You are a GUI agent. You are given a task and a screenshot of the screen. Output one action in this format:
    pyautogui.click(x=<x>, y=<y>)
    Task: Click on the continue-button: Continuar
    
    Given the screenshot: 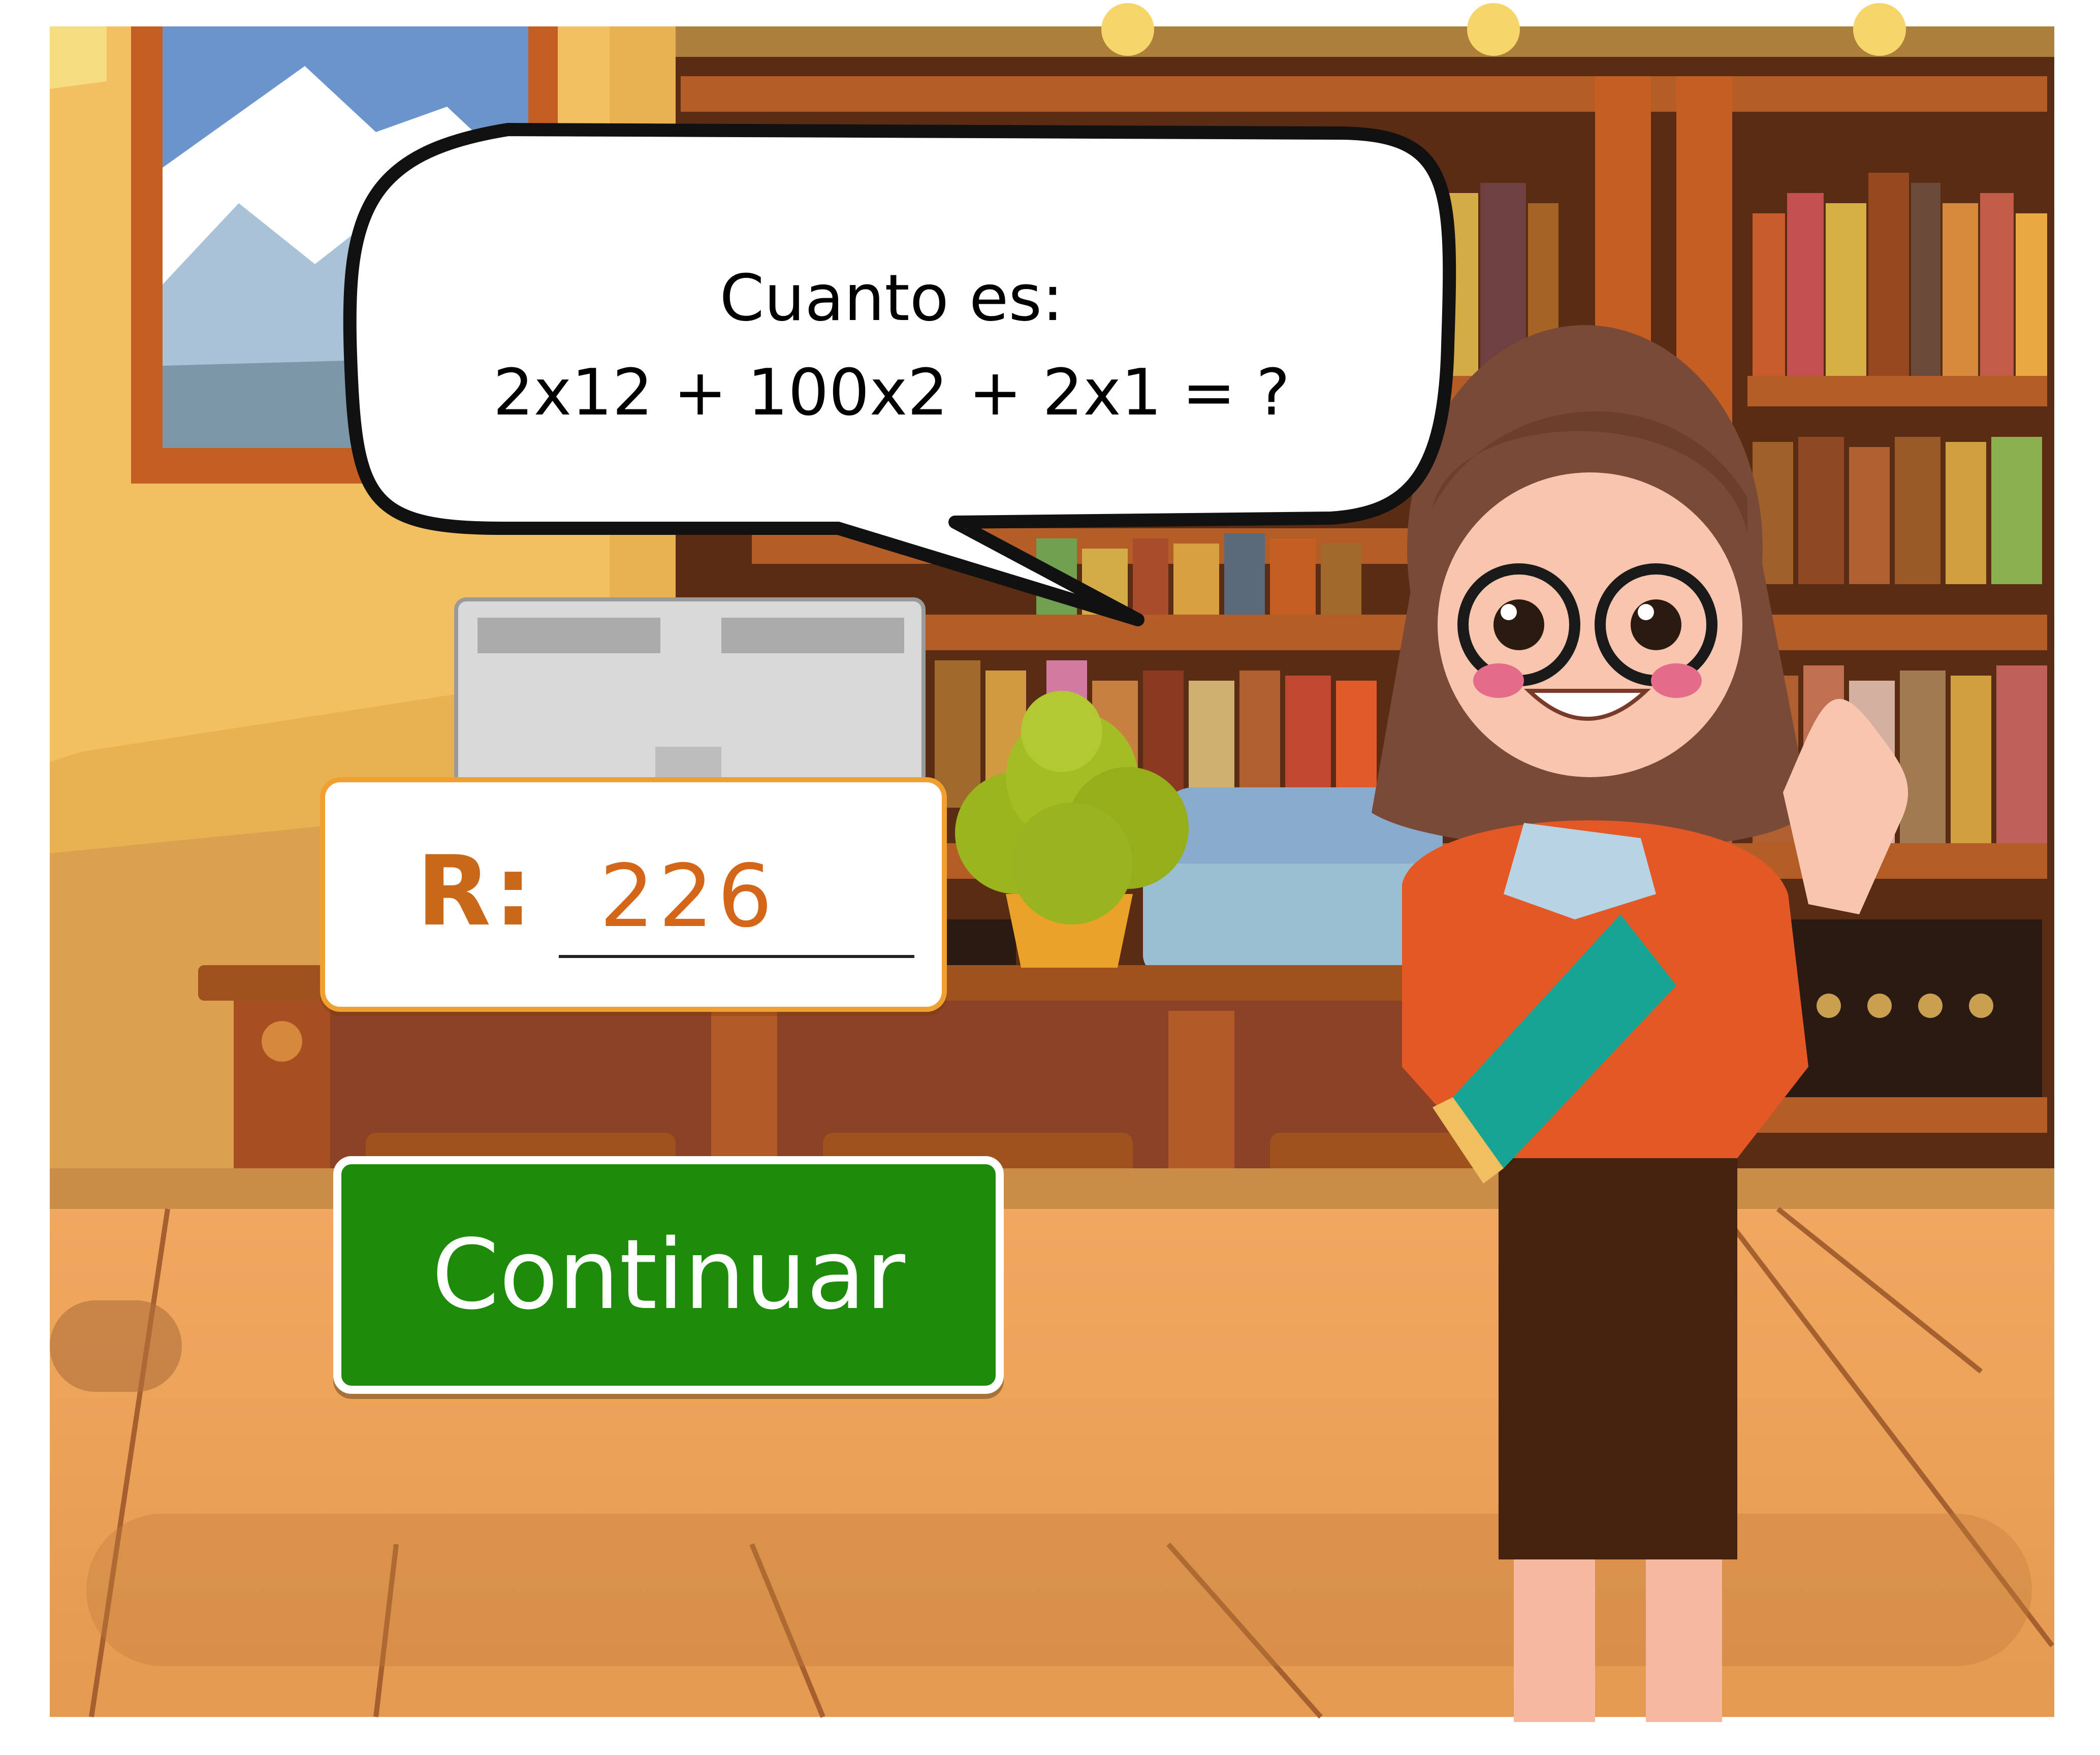 What is the action you would take?
    pyautogui.click(x=668, y=1275)
    